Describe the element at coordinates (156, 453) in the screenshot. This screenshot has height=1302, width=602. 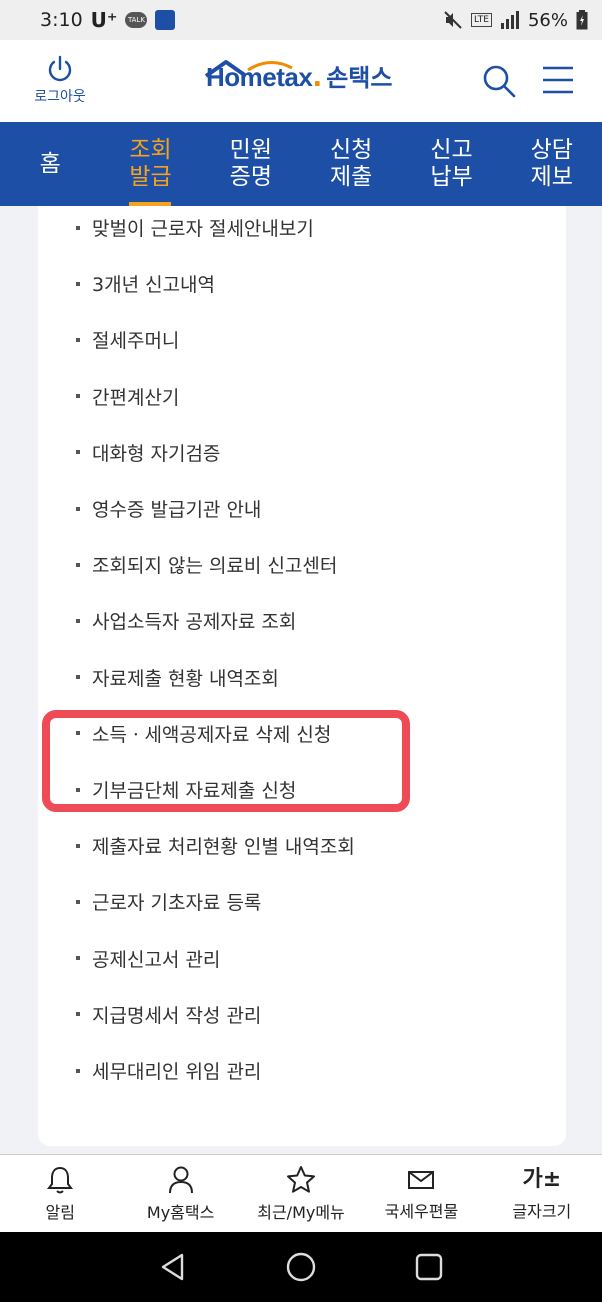
I see `menu-item-label: 대화형 자기검증` at that location.